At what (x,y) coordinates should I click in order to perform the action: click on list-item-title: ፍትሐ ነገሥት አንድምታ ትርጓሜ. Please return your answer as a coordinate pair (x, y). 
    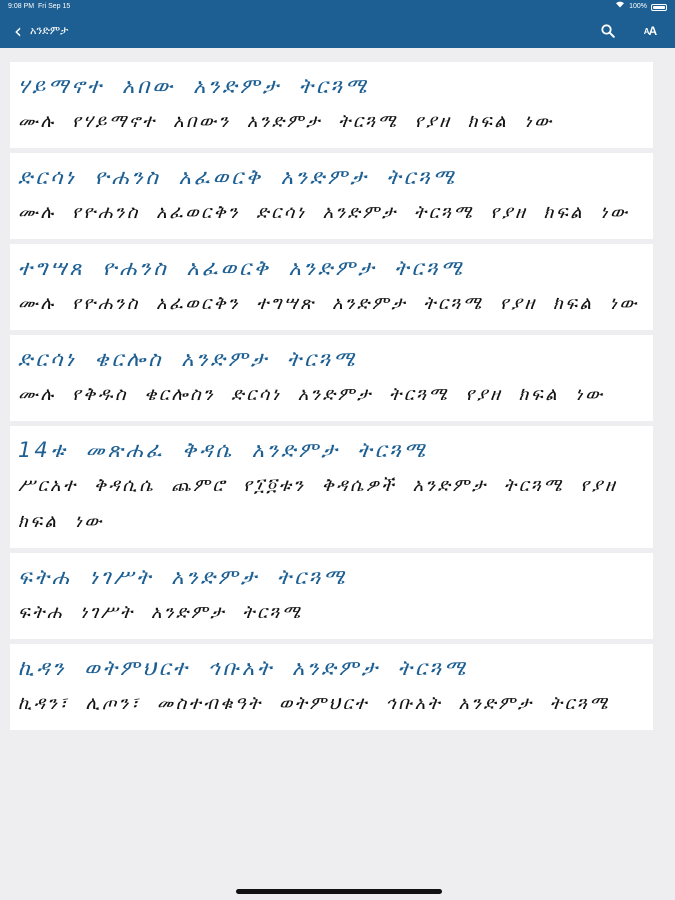
    Looking at the image, I should click on (183, 577).